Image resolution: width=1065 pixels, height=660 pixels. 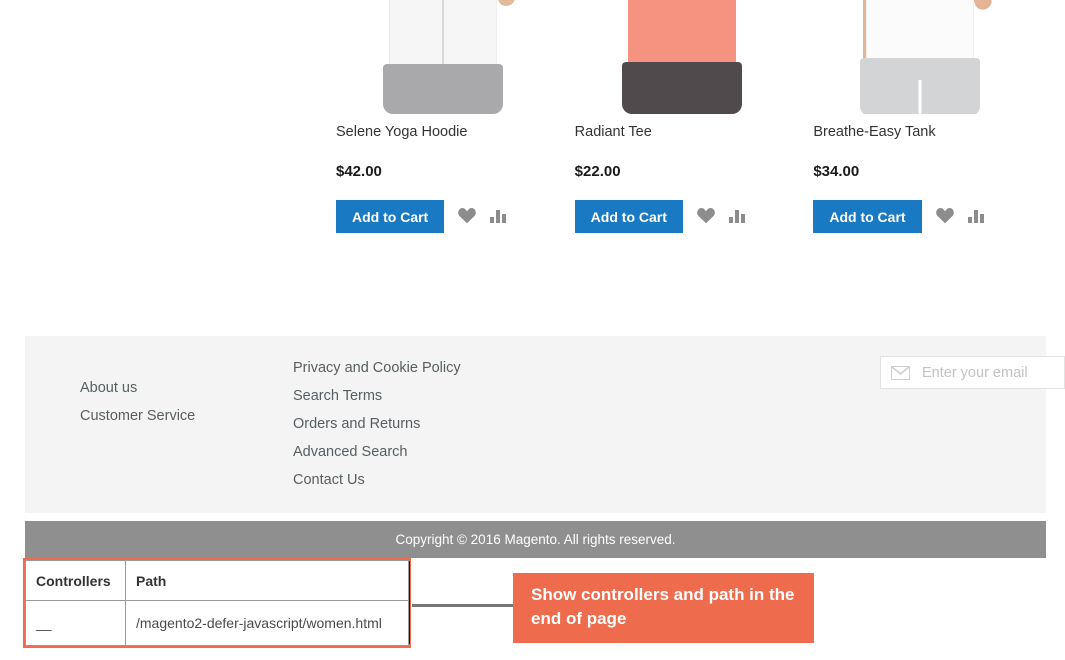 I want to click on product-card: Selene Yoga Hoodie $42.00 Add to Cart, so click(x=455, y=117).